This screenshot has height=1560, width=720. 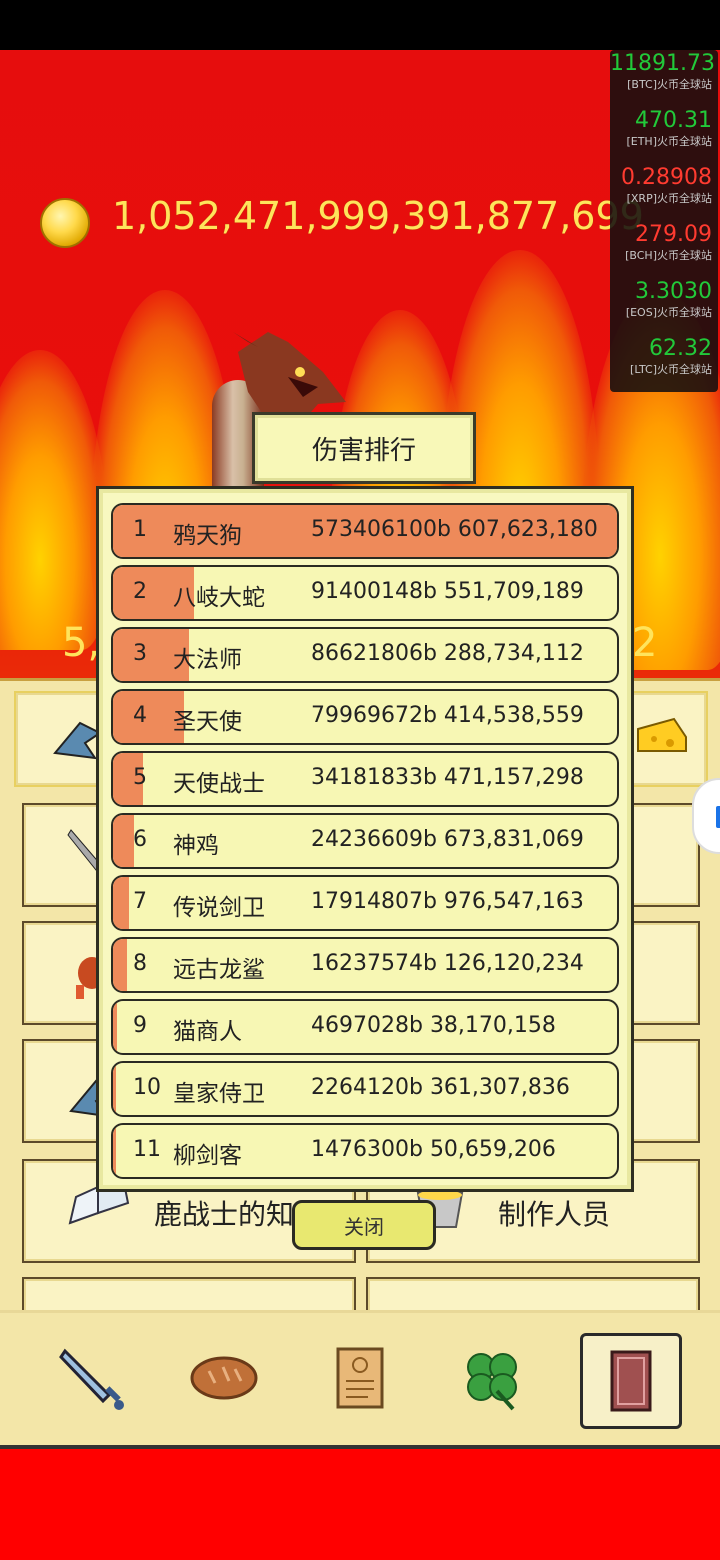 What do you see at coordinates (140, 653) in the screenshot?
I see `rank-number: 3` at bounding box center [140, 653].